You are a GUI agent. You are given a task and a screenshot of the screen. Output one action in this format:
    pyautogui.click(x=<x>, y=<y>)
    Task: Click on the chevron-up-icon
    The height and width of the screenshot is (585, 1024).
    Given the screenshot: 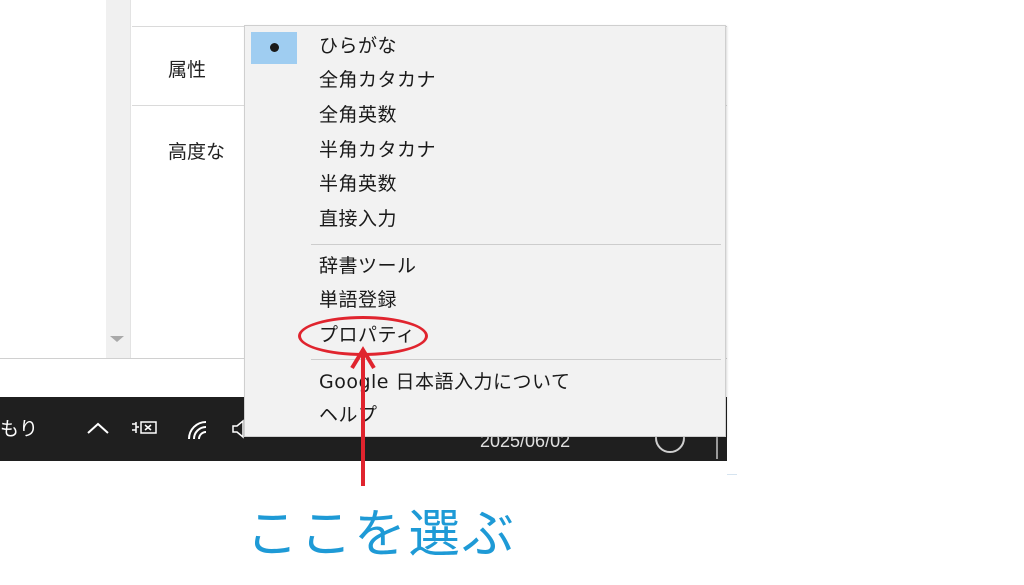 What is the action you would take?
    pyautogui.click(x=98, y=428)
    